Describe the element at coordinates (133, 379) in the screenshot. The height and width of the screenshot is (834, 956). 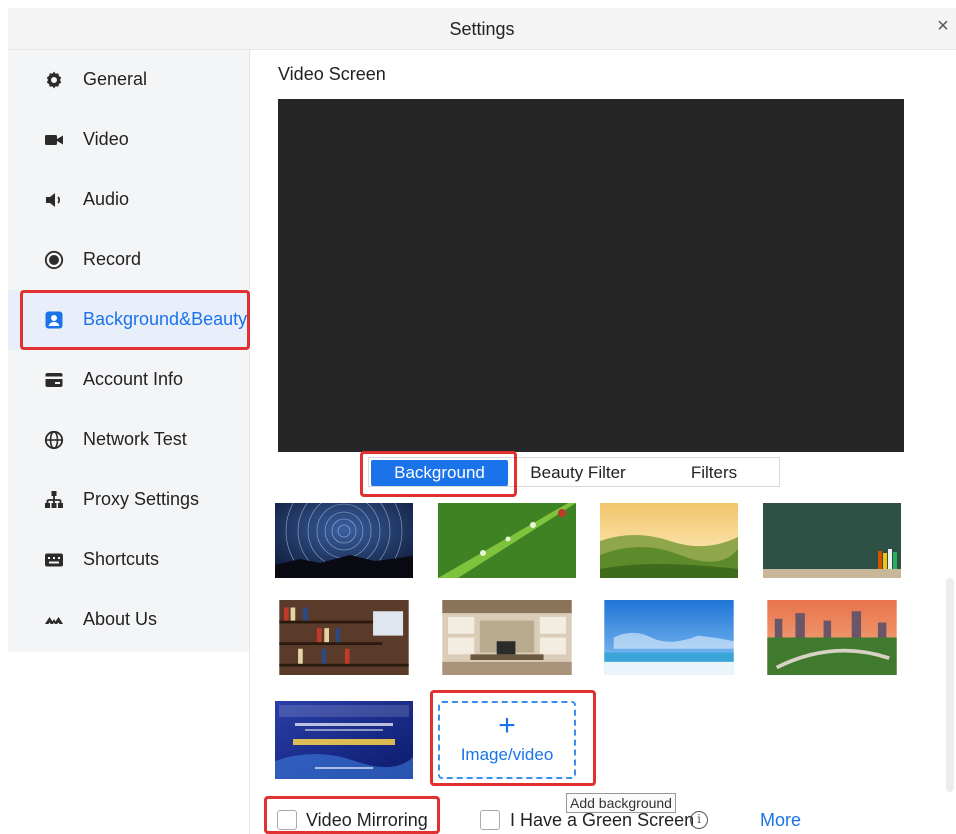
I see `sidebar-item-label: Account Info` at that location.